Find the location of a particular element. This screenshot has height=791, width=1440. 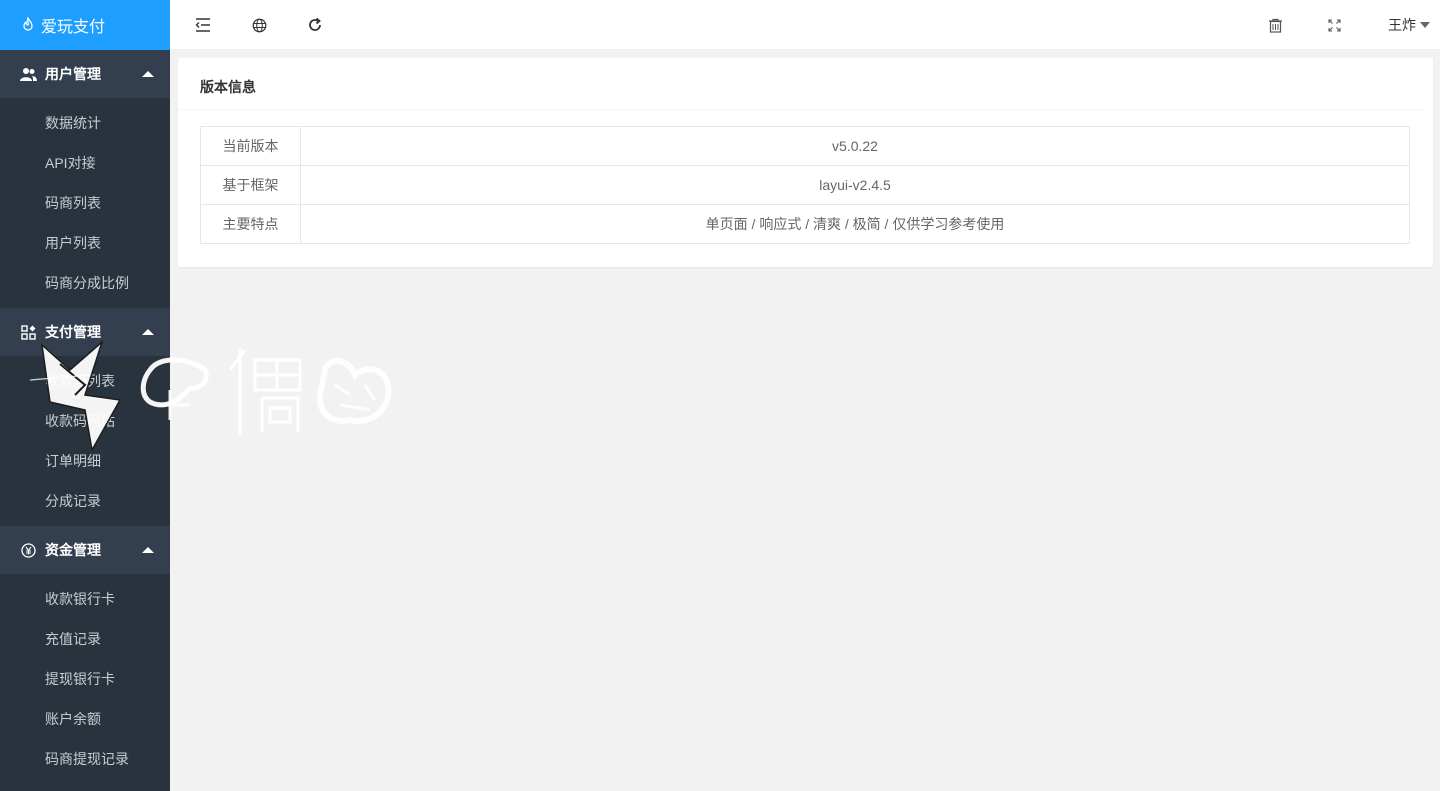

sidebar-item-user-list: 用户列表 is located at coordinates (85, 243).